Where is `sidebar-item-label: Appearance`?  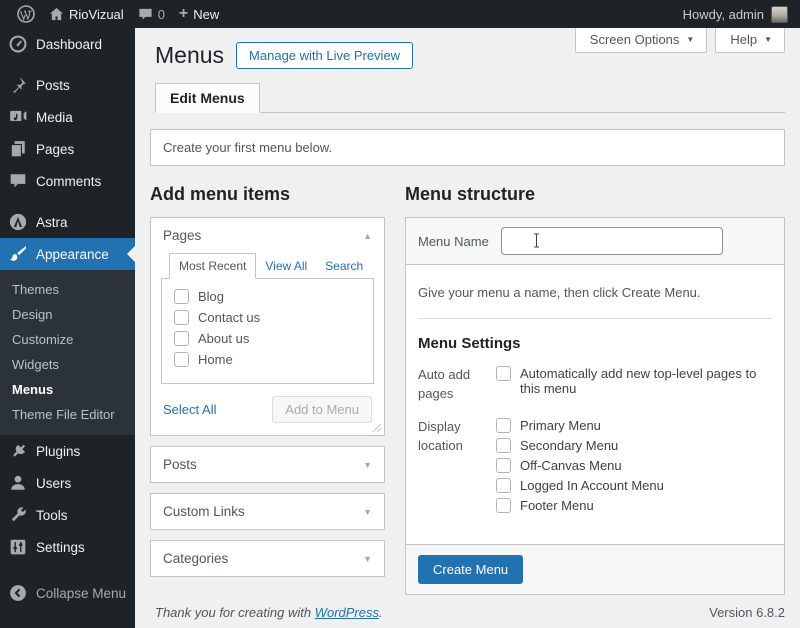
sidebar-item-label: Appearance is located at coordinates (72, 254).